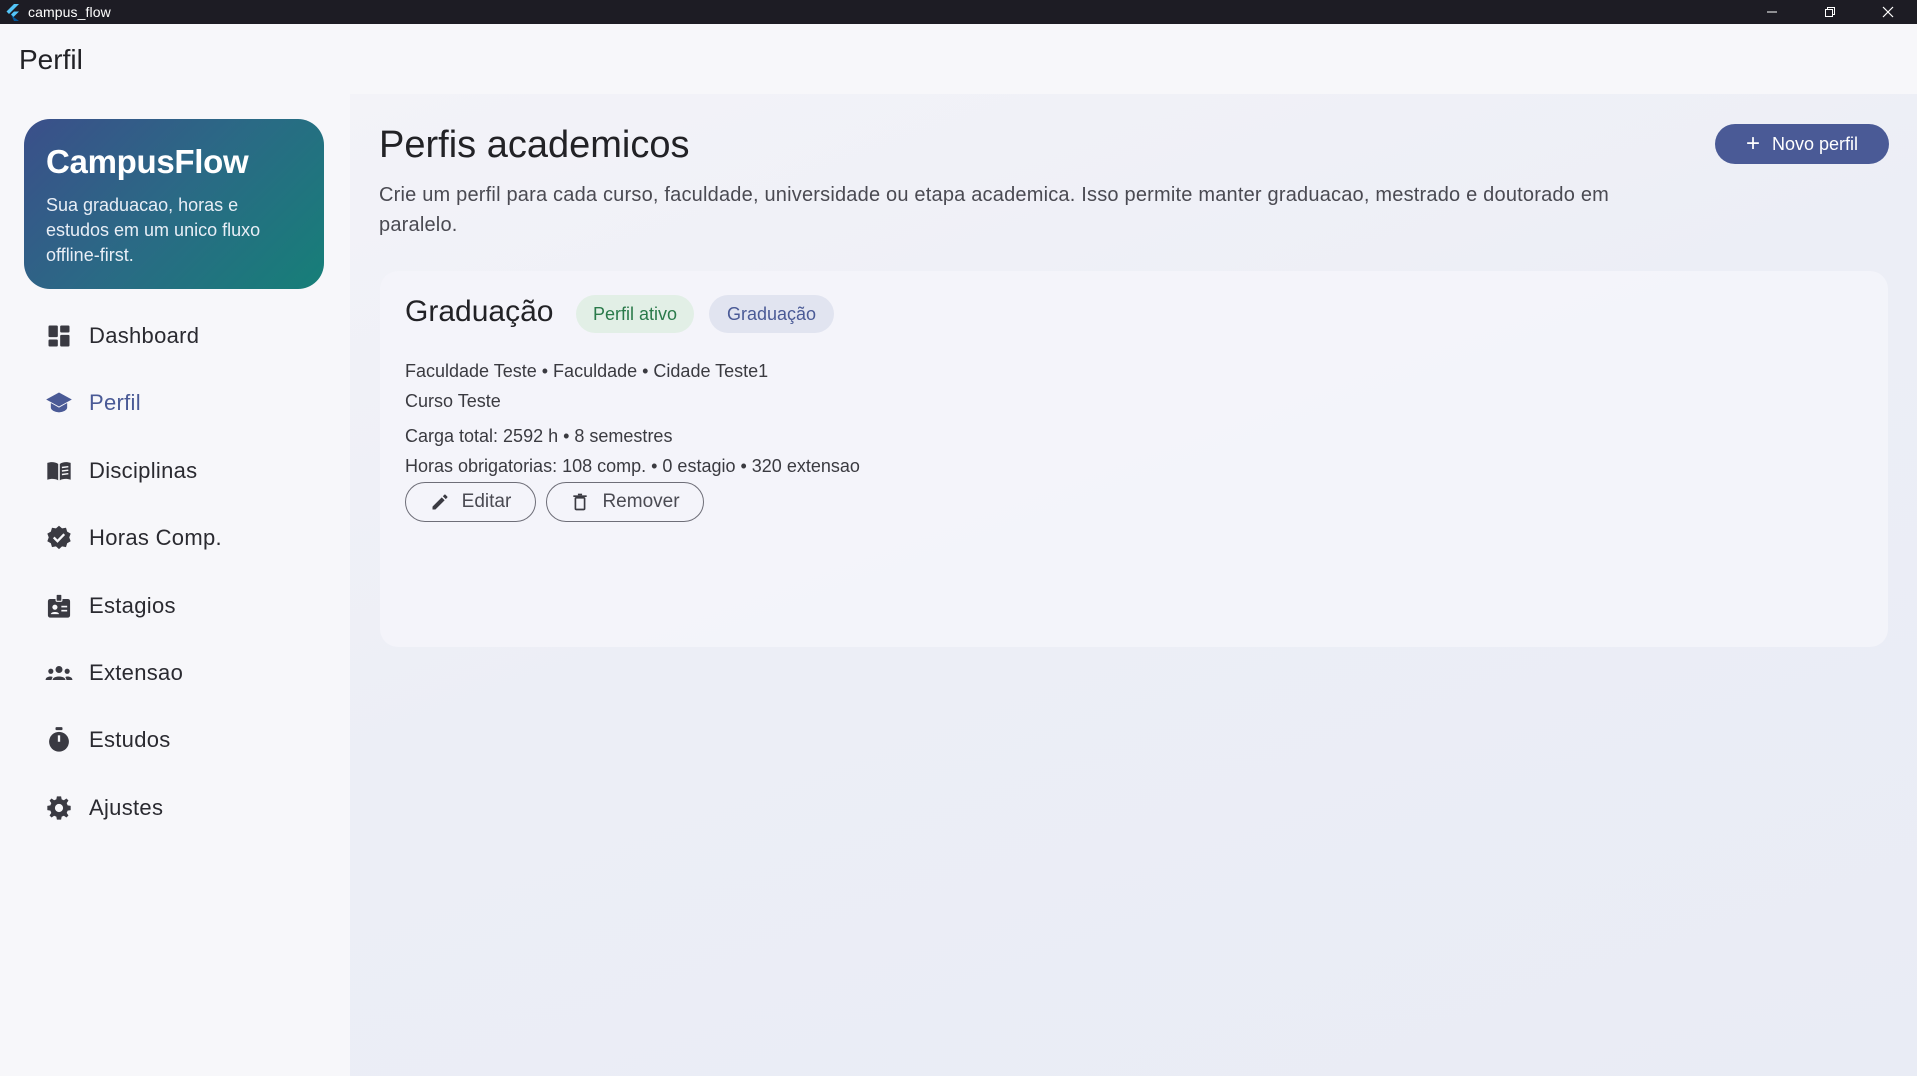  What do you see at coordinates (59, 538) in the screenshot?
I see `verified-badge-icon` at bounding box center [59, 538].